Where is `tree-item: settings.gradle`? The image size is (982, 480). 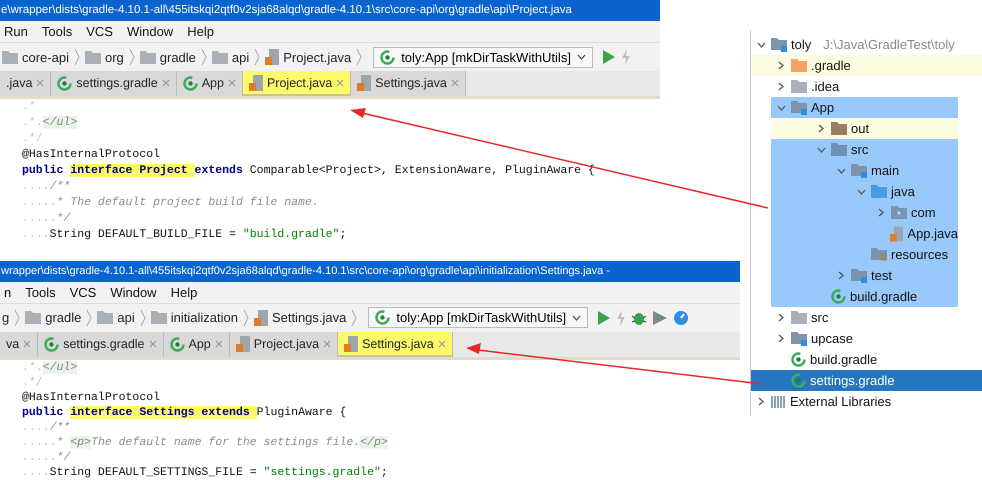
tree-item: settings.gradle is located at coordinates (866, 380).